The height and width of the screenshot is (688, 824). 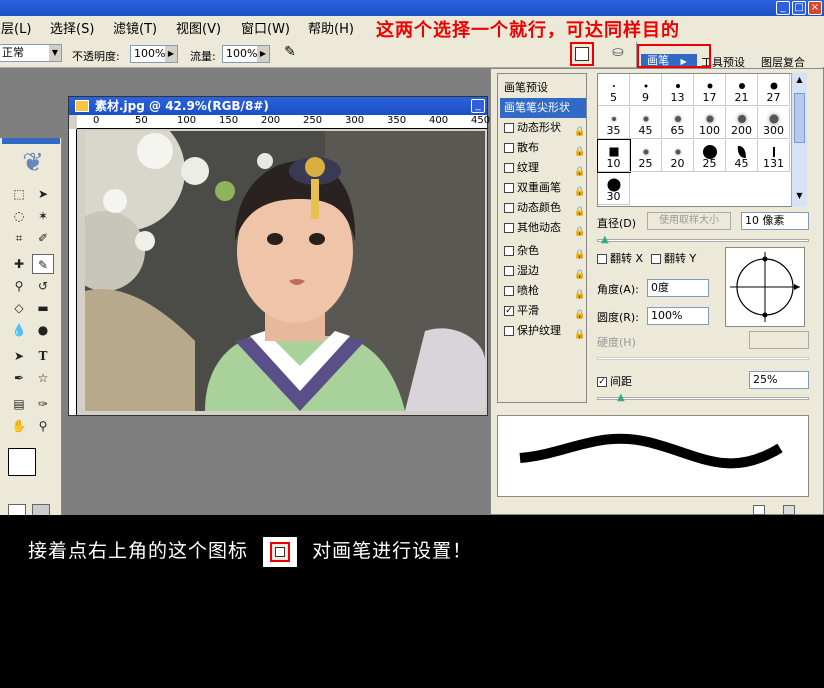 What do you see at coordinates (543, 331) in the screenshot?
I see `brush-setting-item: 保护纹理 🔒` at bounding box center [543, 331].